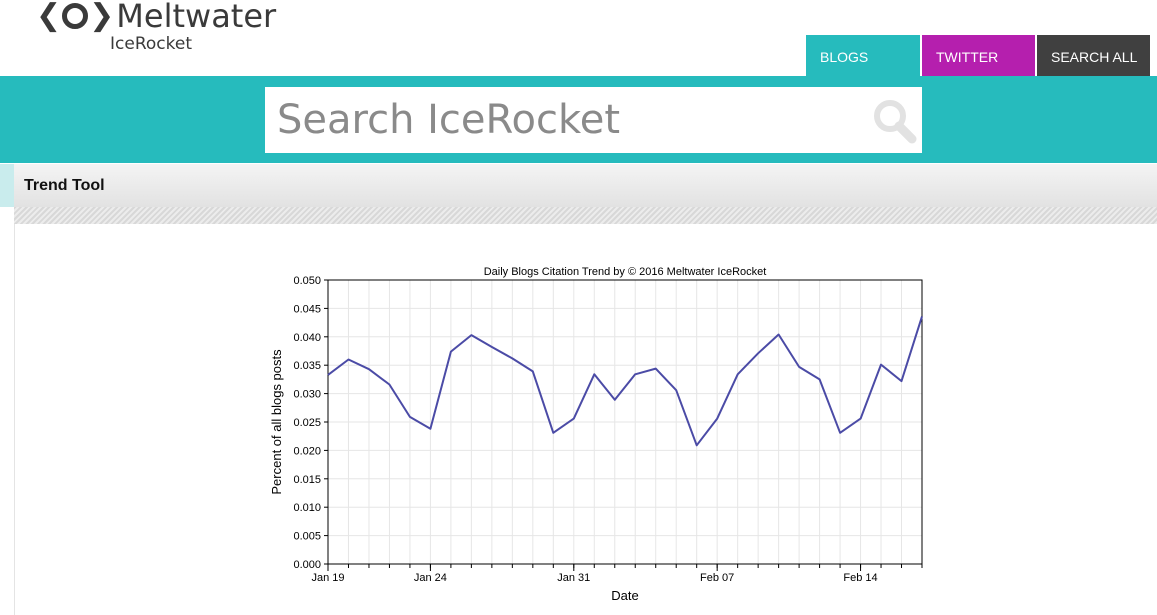  I want to click on search-icon, so click(893, 120).